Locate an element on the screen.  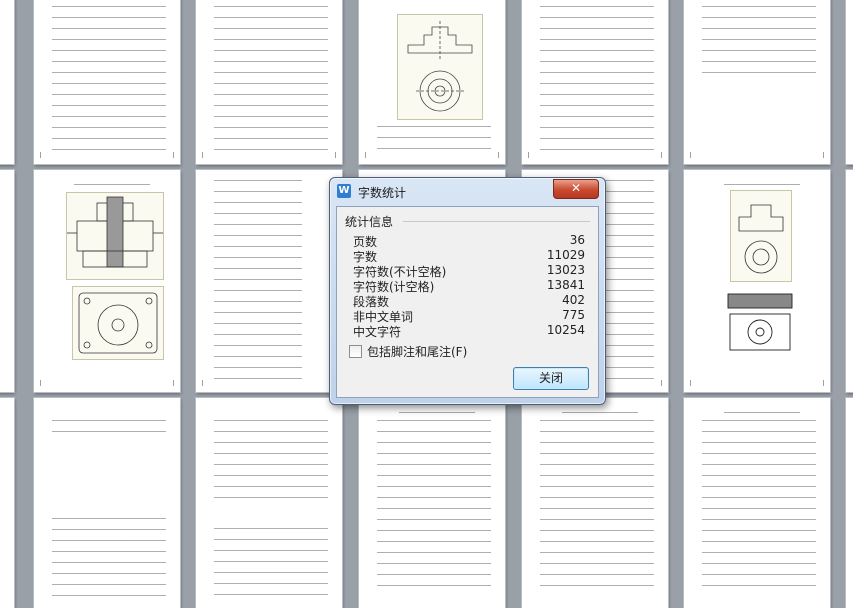
stat-row-non-chinese-words: 非中文单词 775 is located at coordinates (469, 316).